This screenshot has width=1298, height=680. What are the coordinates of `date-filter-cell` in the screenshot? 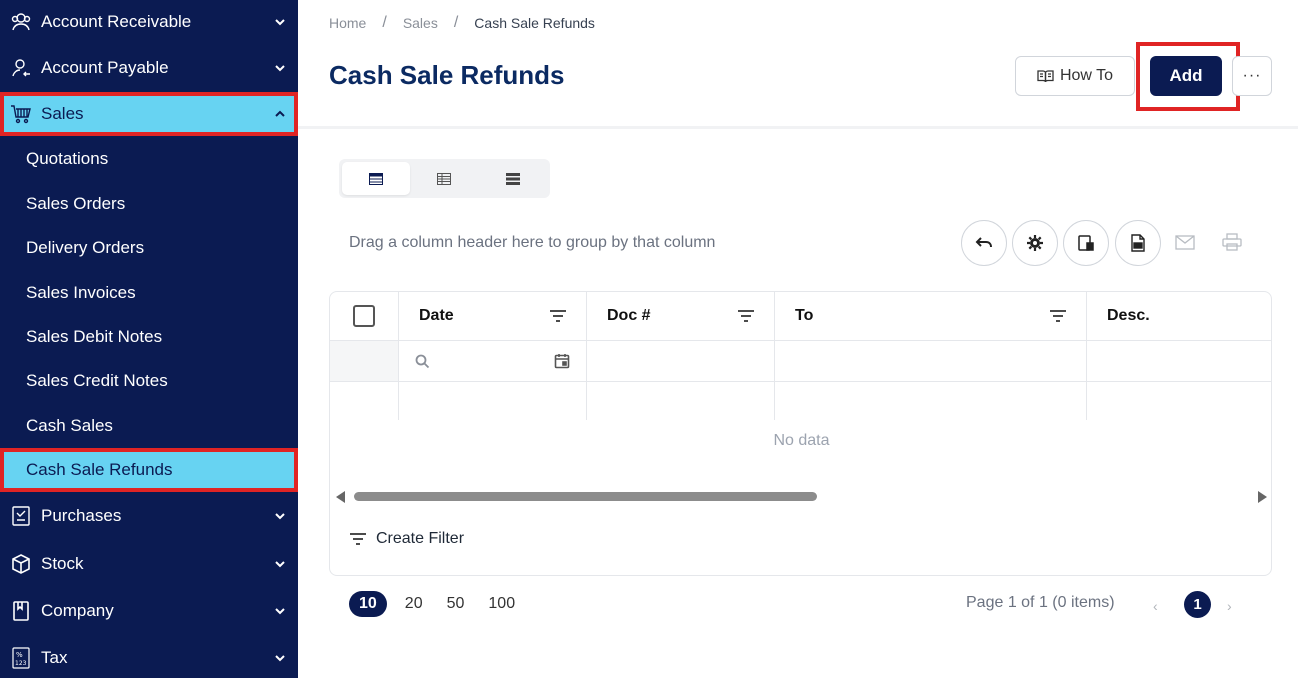 It's located at (493, 361).